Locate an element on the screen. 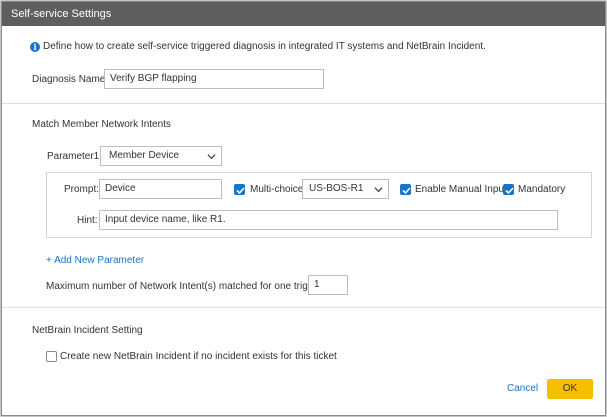  multi-choice-checkbox is located at coordinates (239, 189).